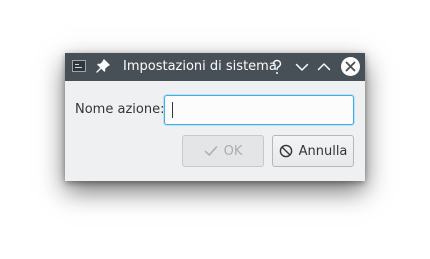 The height and width of the screenshot is (259, 430). Describe the element at coordinates (350, 66) in the screenshot. I see `close-icon` at that location.